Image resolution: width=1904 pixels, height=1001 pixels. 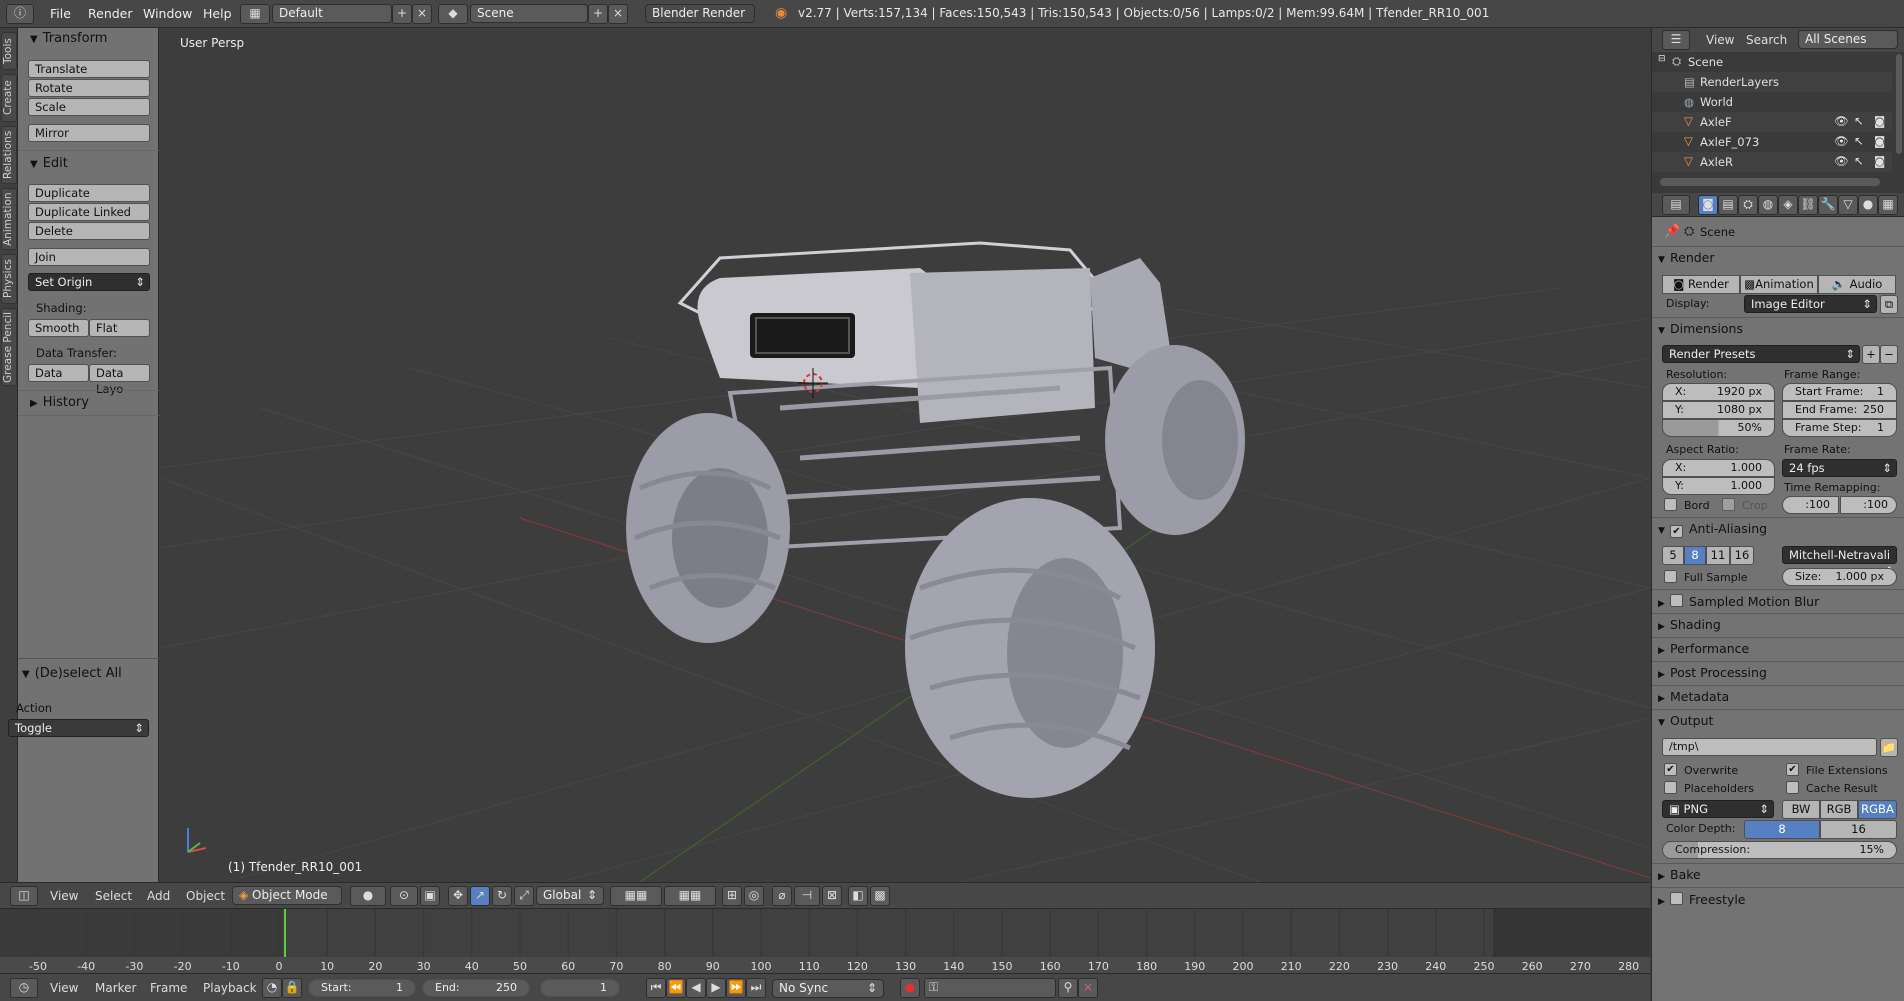 I want to click on mirror-button: Mirror, so click(x=89, y=133).